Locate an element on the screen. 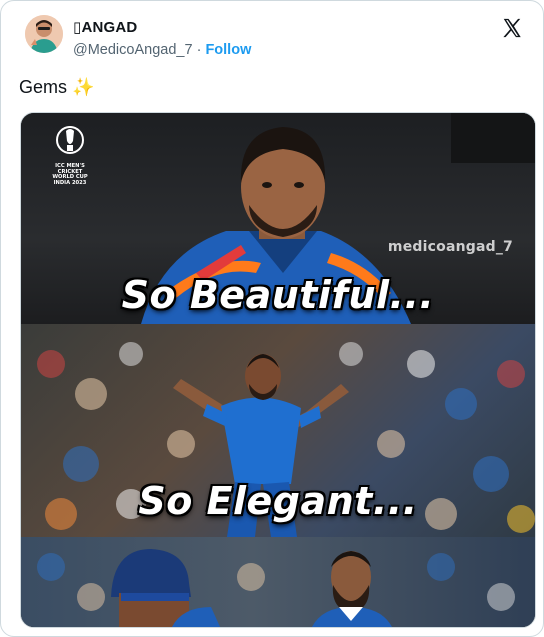  author-name: ▯ANGAD is located at coordinates (105, 27).